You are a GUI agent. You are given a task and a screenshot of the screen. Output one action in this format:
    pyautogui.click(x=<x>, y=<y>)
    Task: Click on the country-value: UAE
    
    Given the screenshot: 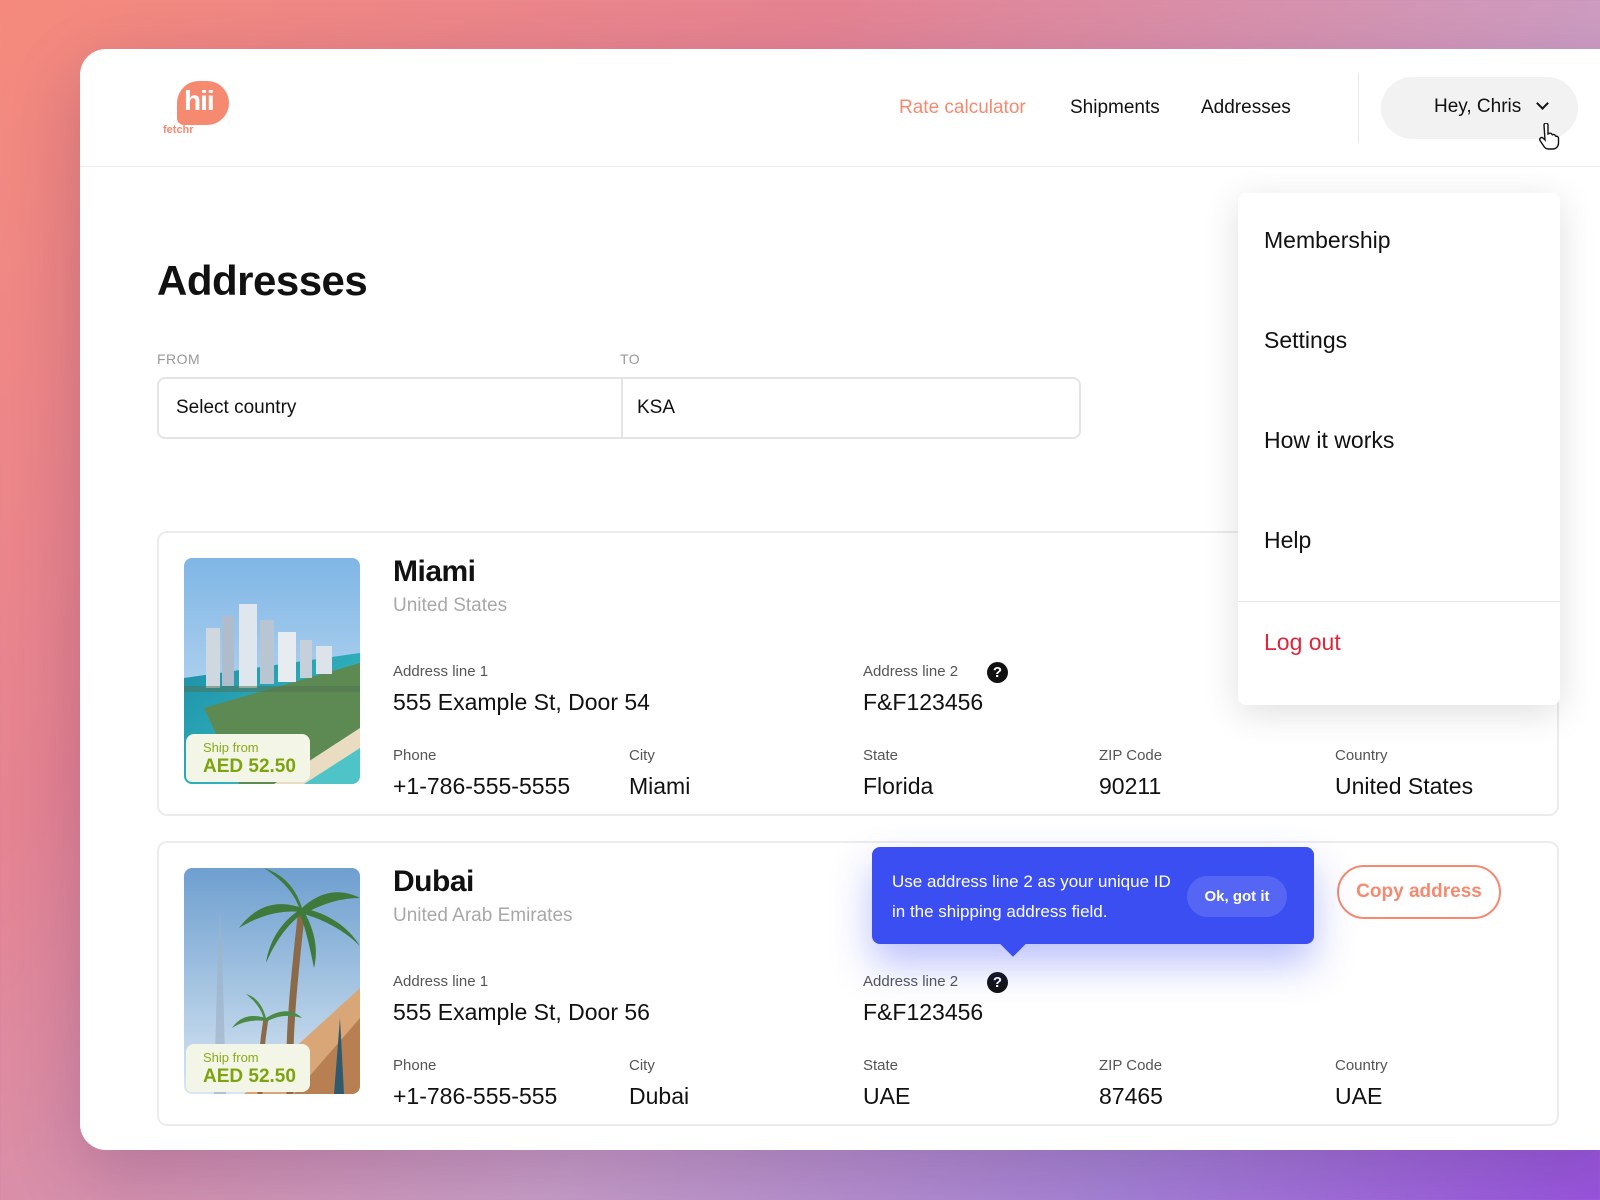 What is the action you would take?
    pyautogui.click(x=1359, y=1096)
    